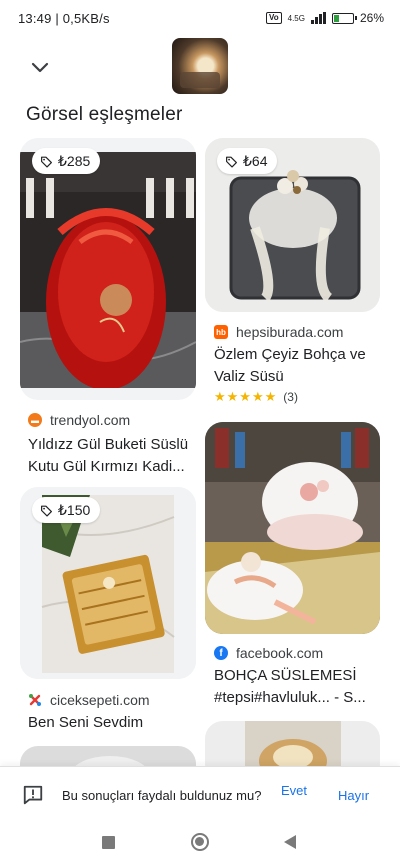 The image size is (400, 866). What do you see at coordinates (200, 18) in the screenshot?
I see `status-bar: 13:49 | 0,5KB/s Vo 4.5G 26%` at bounding box center [200, 18].